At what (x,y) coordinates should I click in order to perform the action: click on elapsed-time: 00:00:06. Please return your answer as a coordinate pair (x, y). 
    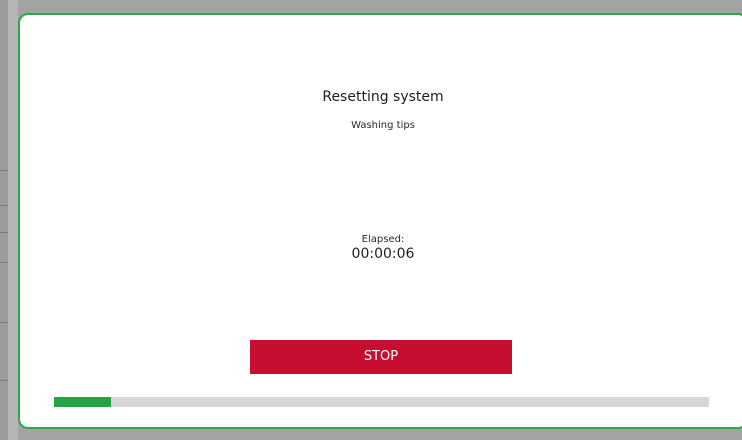
    Looking at the image, I should click on (383, 254).